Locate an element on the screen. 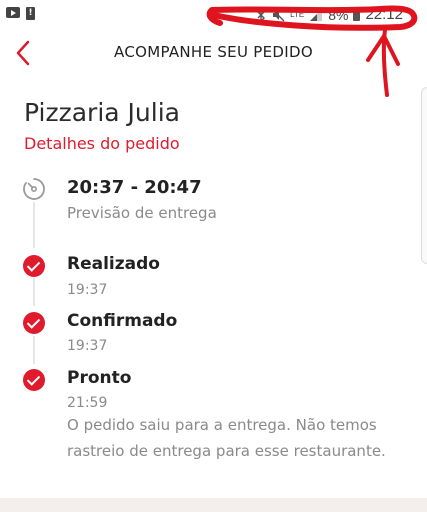 Image resolution: width=427 pixels, height=512 pixels. bottom-panel-edge is located at coordinates (213, 505).